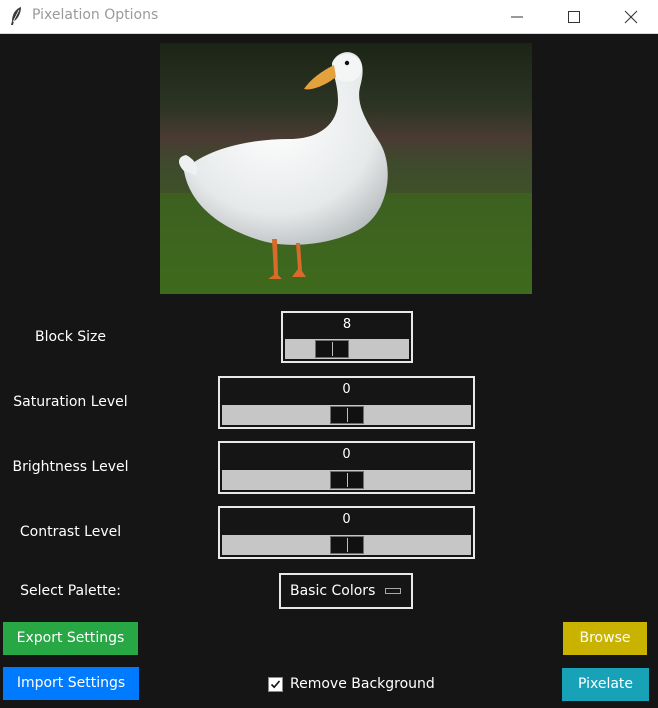 The image size is (658, 708). Describe the element at coordinates (346, 402) in the screenshot. I see `saturation-slider: 0` at that location.